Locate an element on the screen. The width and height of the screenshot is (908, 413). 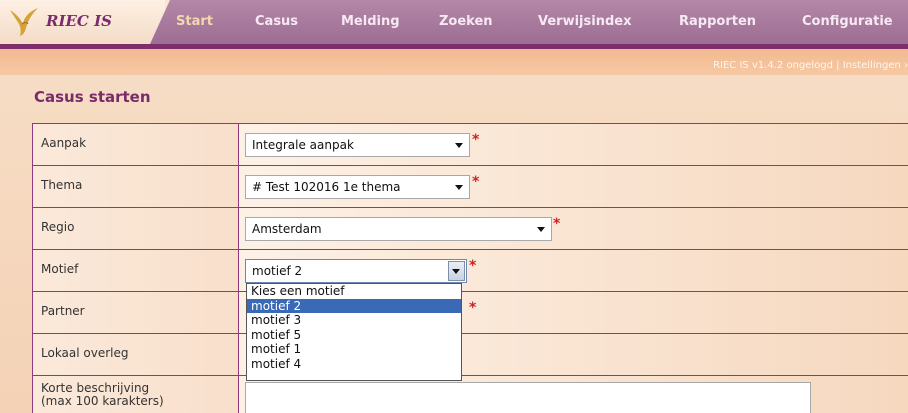
dropdown-option: motief 1 is located at coordinates (354, 349).